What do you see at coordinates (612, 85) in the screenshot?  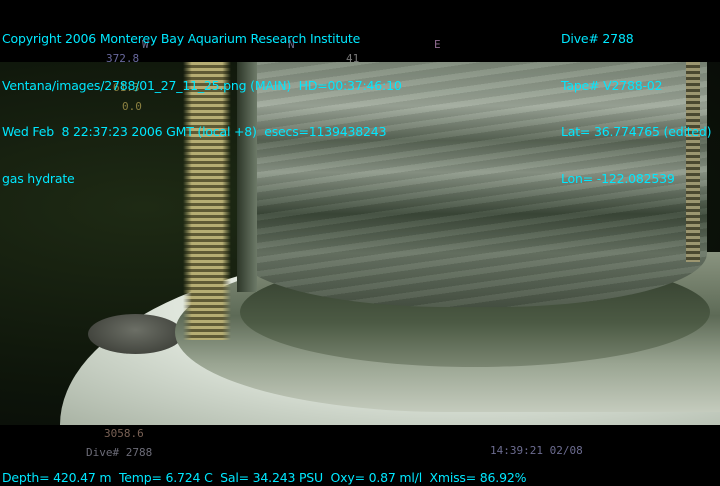 I see `tape-number: Tape# V2788-02` at bounding box center [612, 85].